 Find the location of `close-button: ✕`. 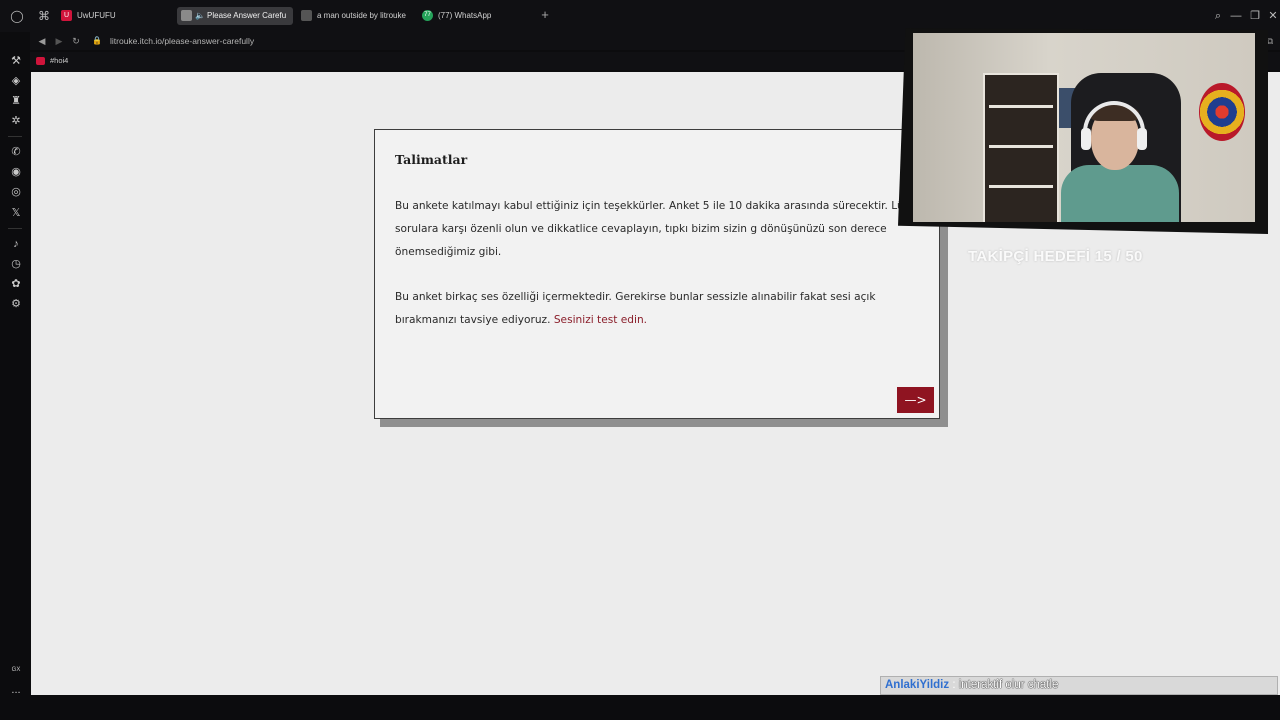

close-button: ✕ is located at coordinates (1273, 16).